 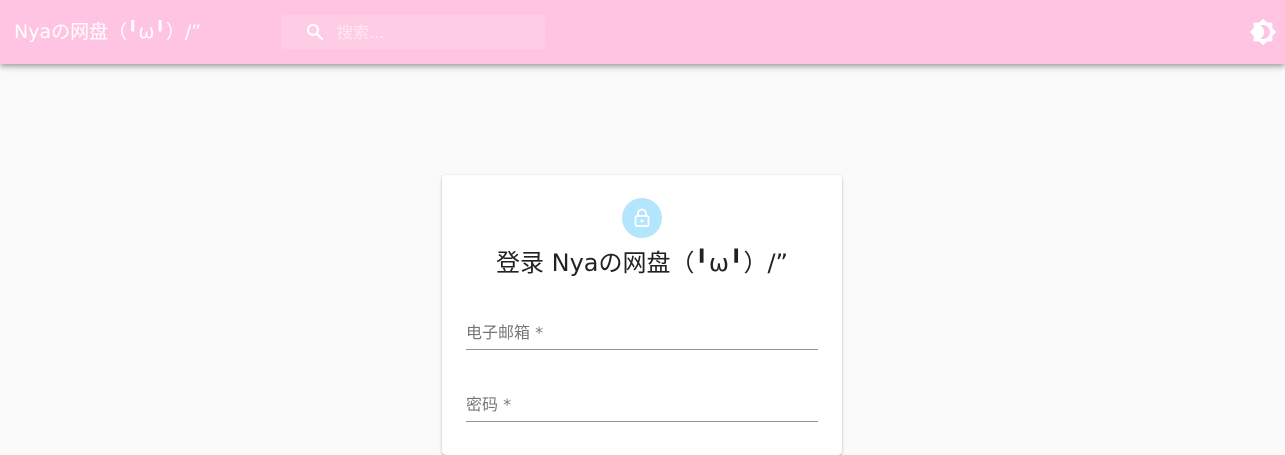 I want to click on brightness-icon, so click(x=1263, y=32).